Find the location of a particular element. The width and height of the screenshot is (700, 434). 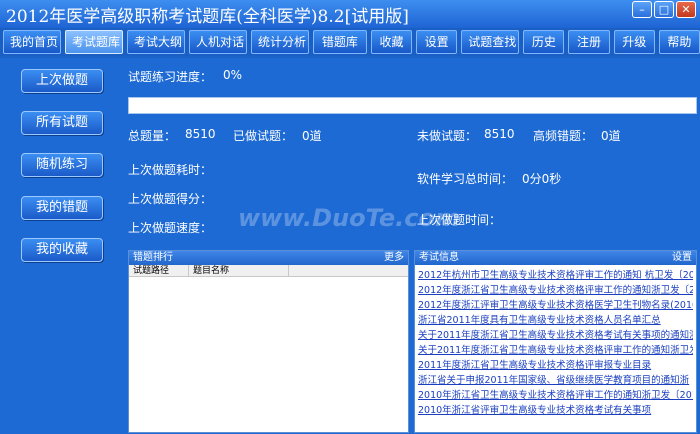

menu-history: 历史 is located at coordinates (544, 42).